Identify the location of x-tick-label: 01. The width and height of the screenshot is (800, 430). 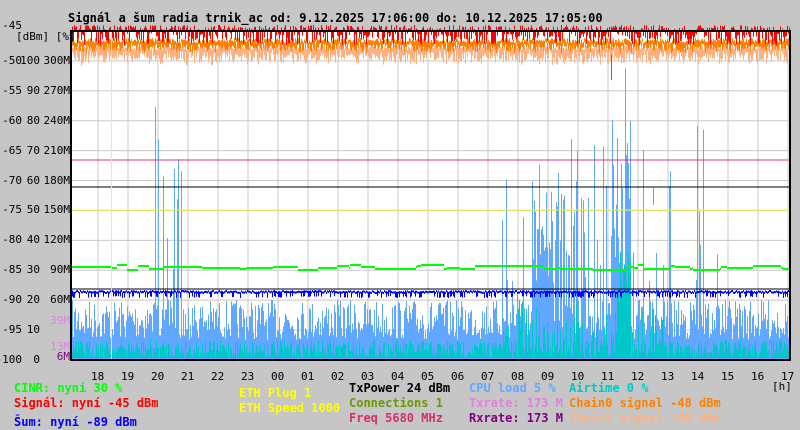
(308, 376).